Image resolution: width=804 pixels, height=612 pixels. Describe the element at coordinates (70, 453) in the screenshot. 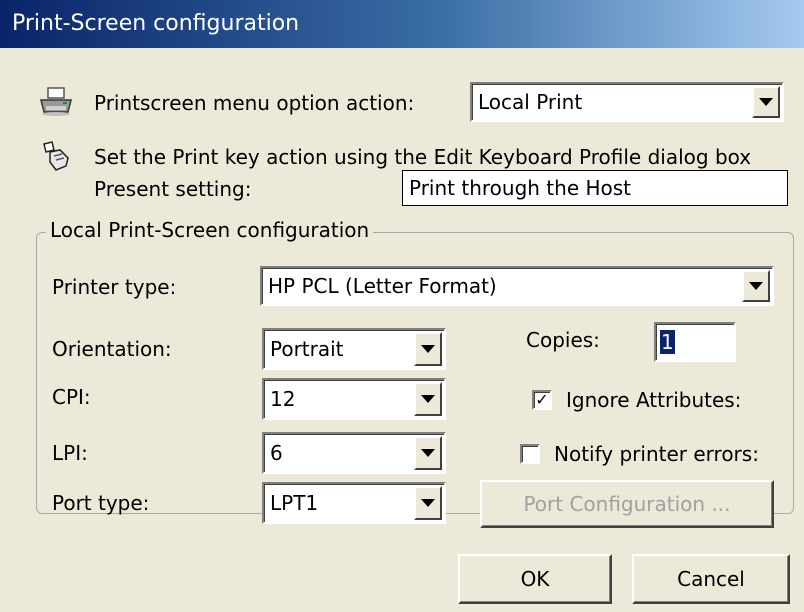

I see `lpi-label: LPI:` at that location.